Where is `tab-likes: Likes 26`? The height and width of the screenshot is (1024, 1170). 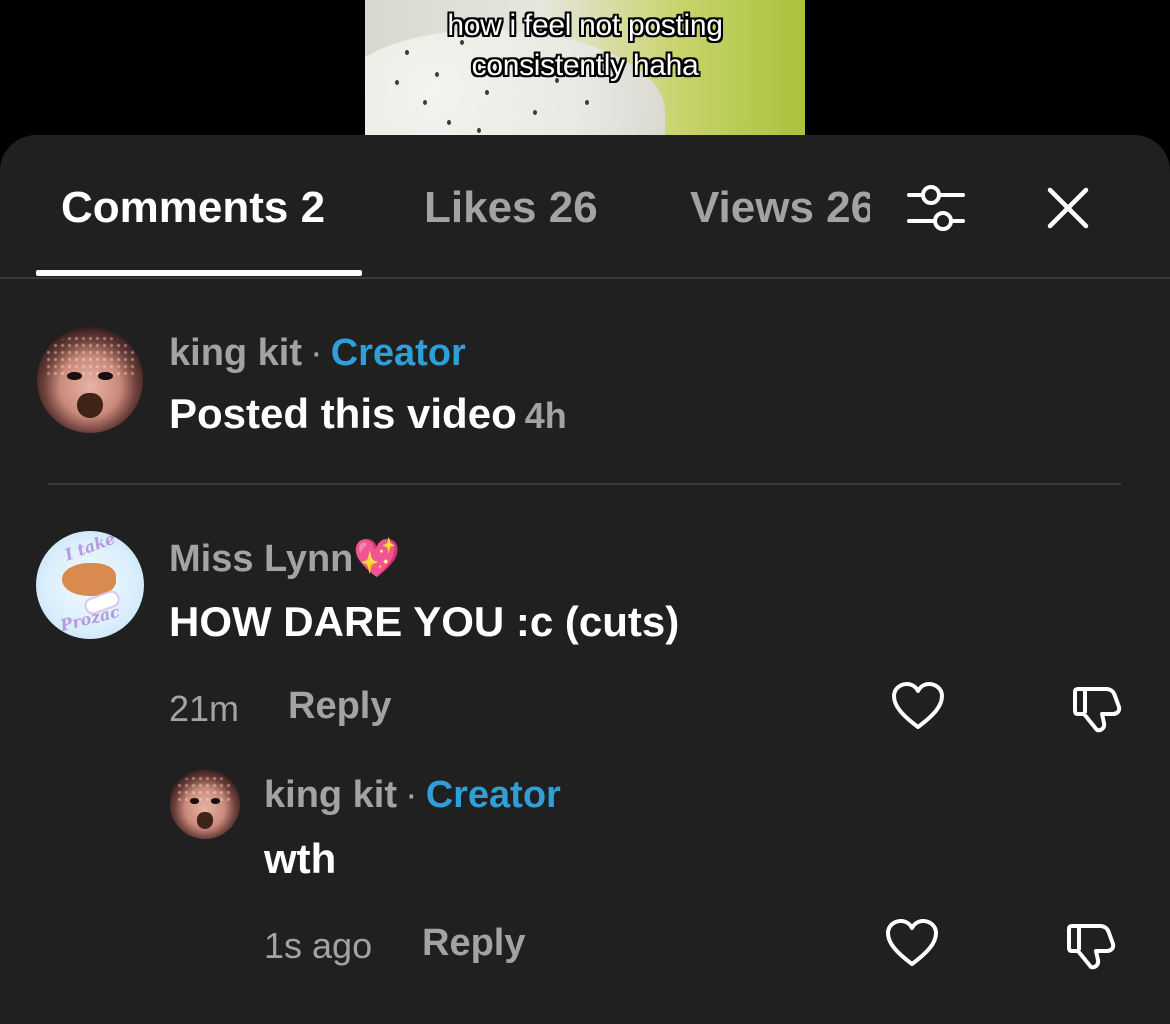 tab-likes: Likes 26 is located at coordinates (511, 208).